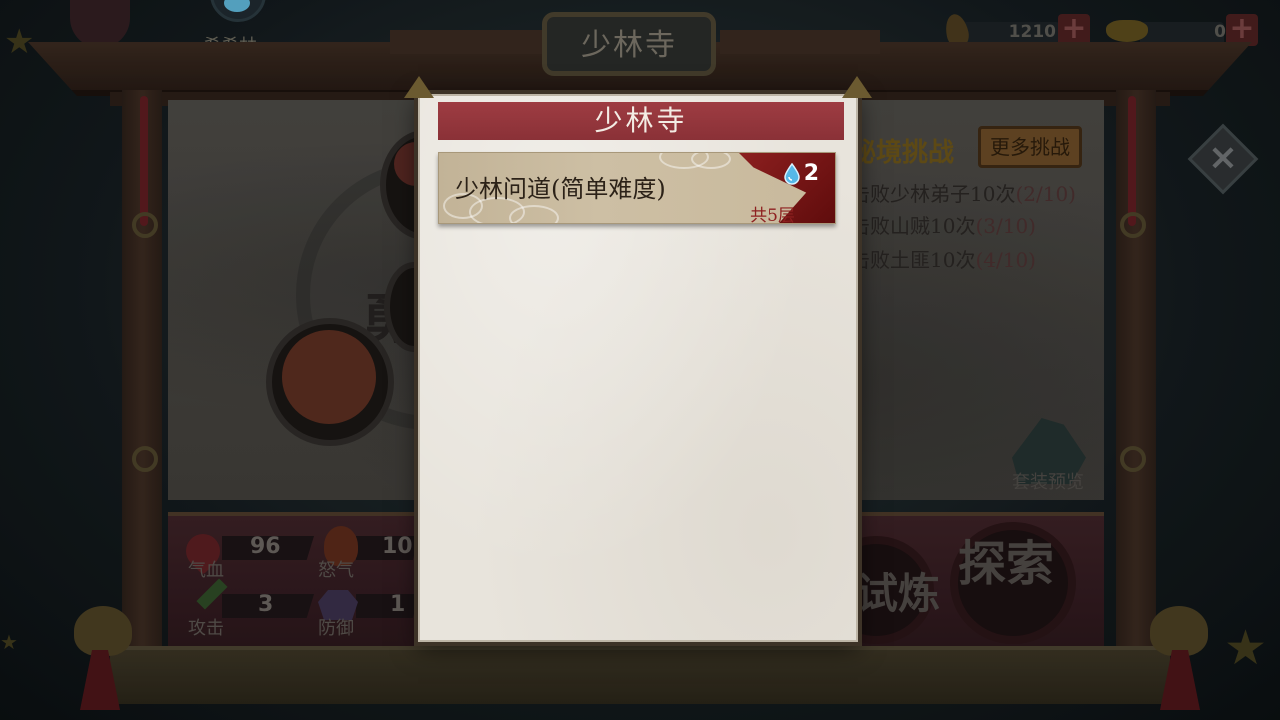 This screenshot has width=1280, height=720. I want to click on stage-card: 少林问道(简单难度) 共5层 2, so click(637, 188).